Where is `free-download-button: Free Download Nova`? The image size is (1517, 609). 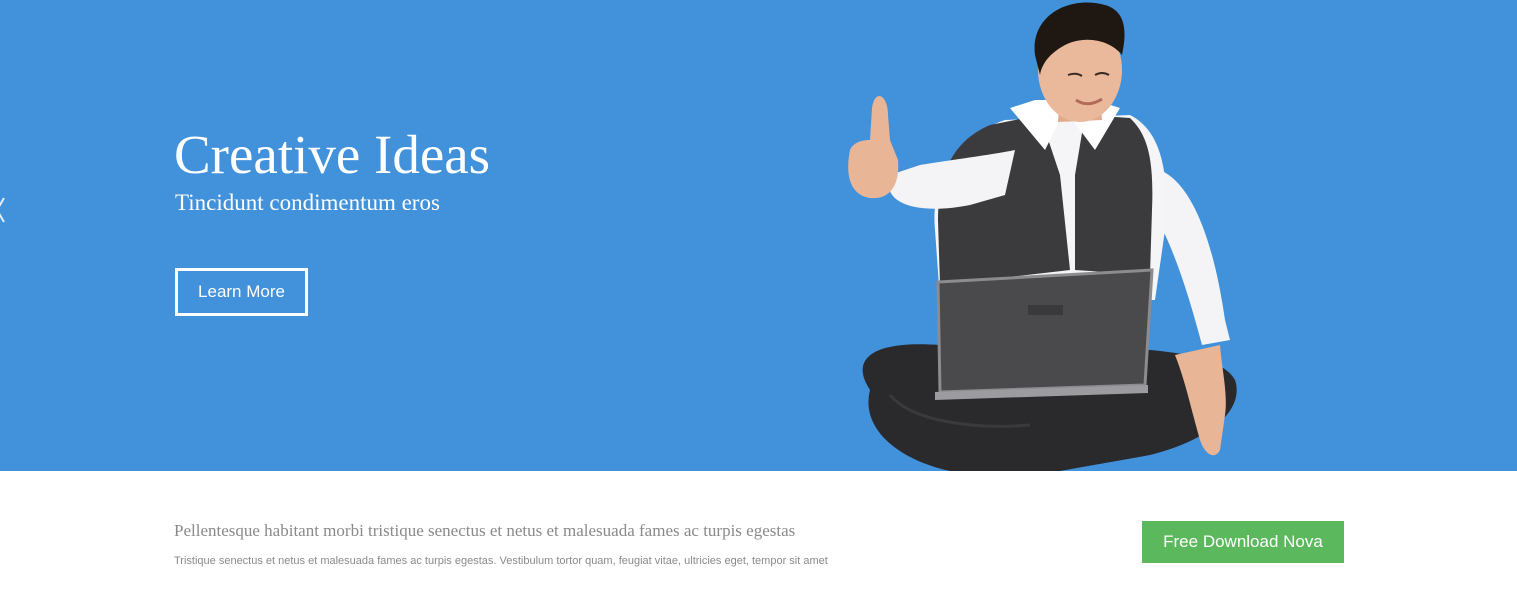 free-download-button: Free Download Nova is located at coordinates (1243, 542).